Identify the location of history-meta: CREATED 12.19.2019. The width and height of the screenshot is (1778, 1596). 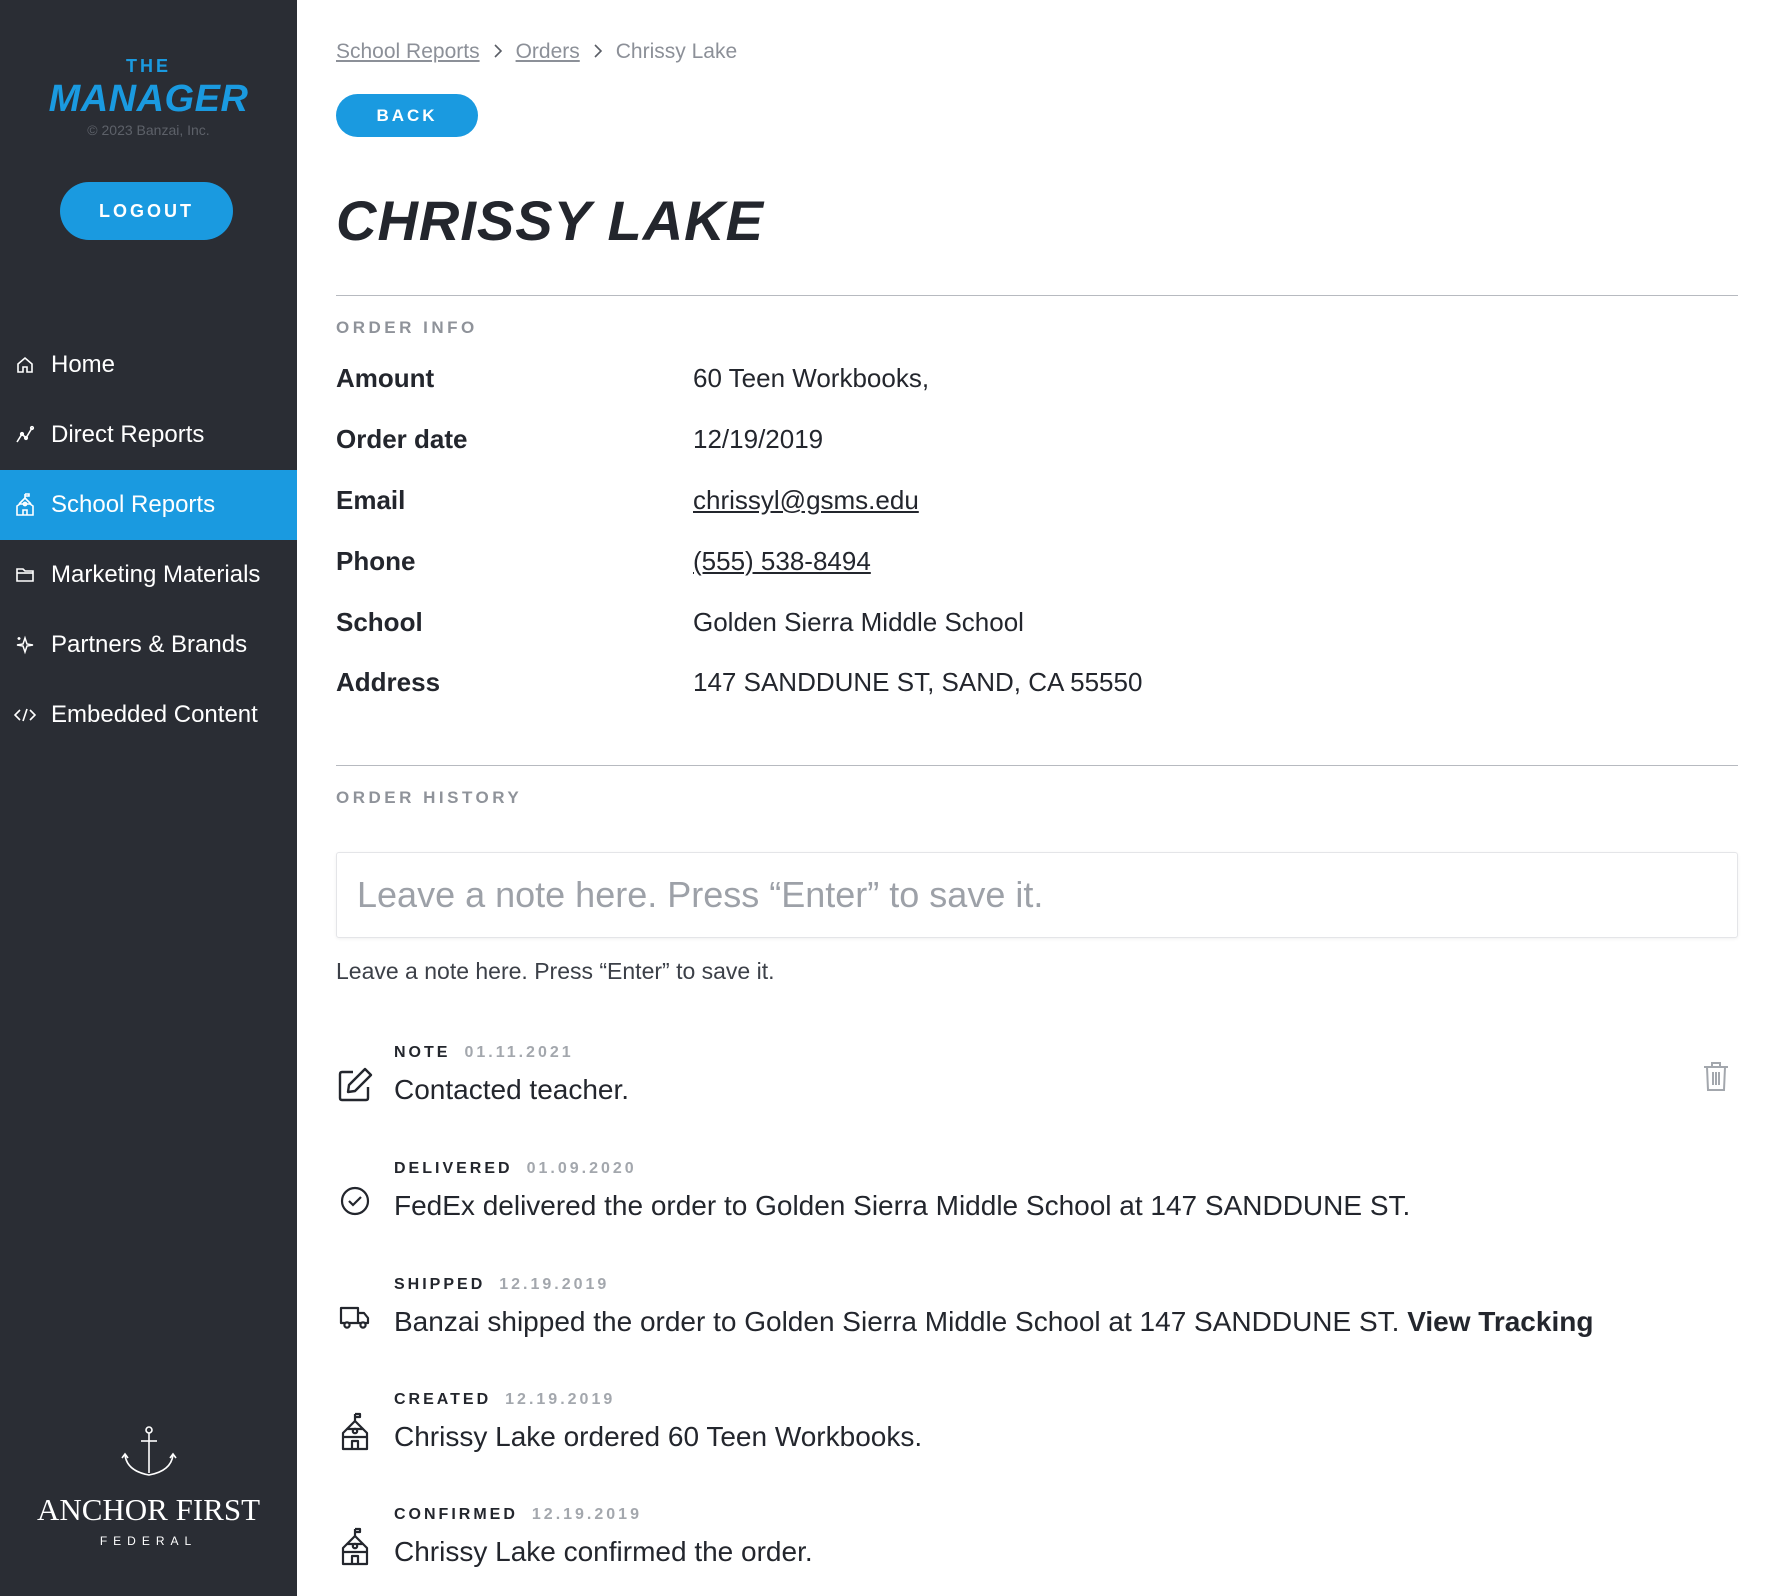
(504, 1400).